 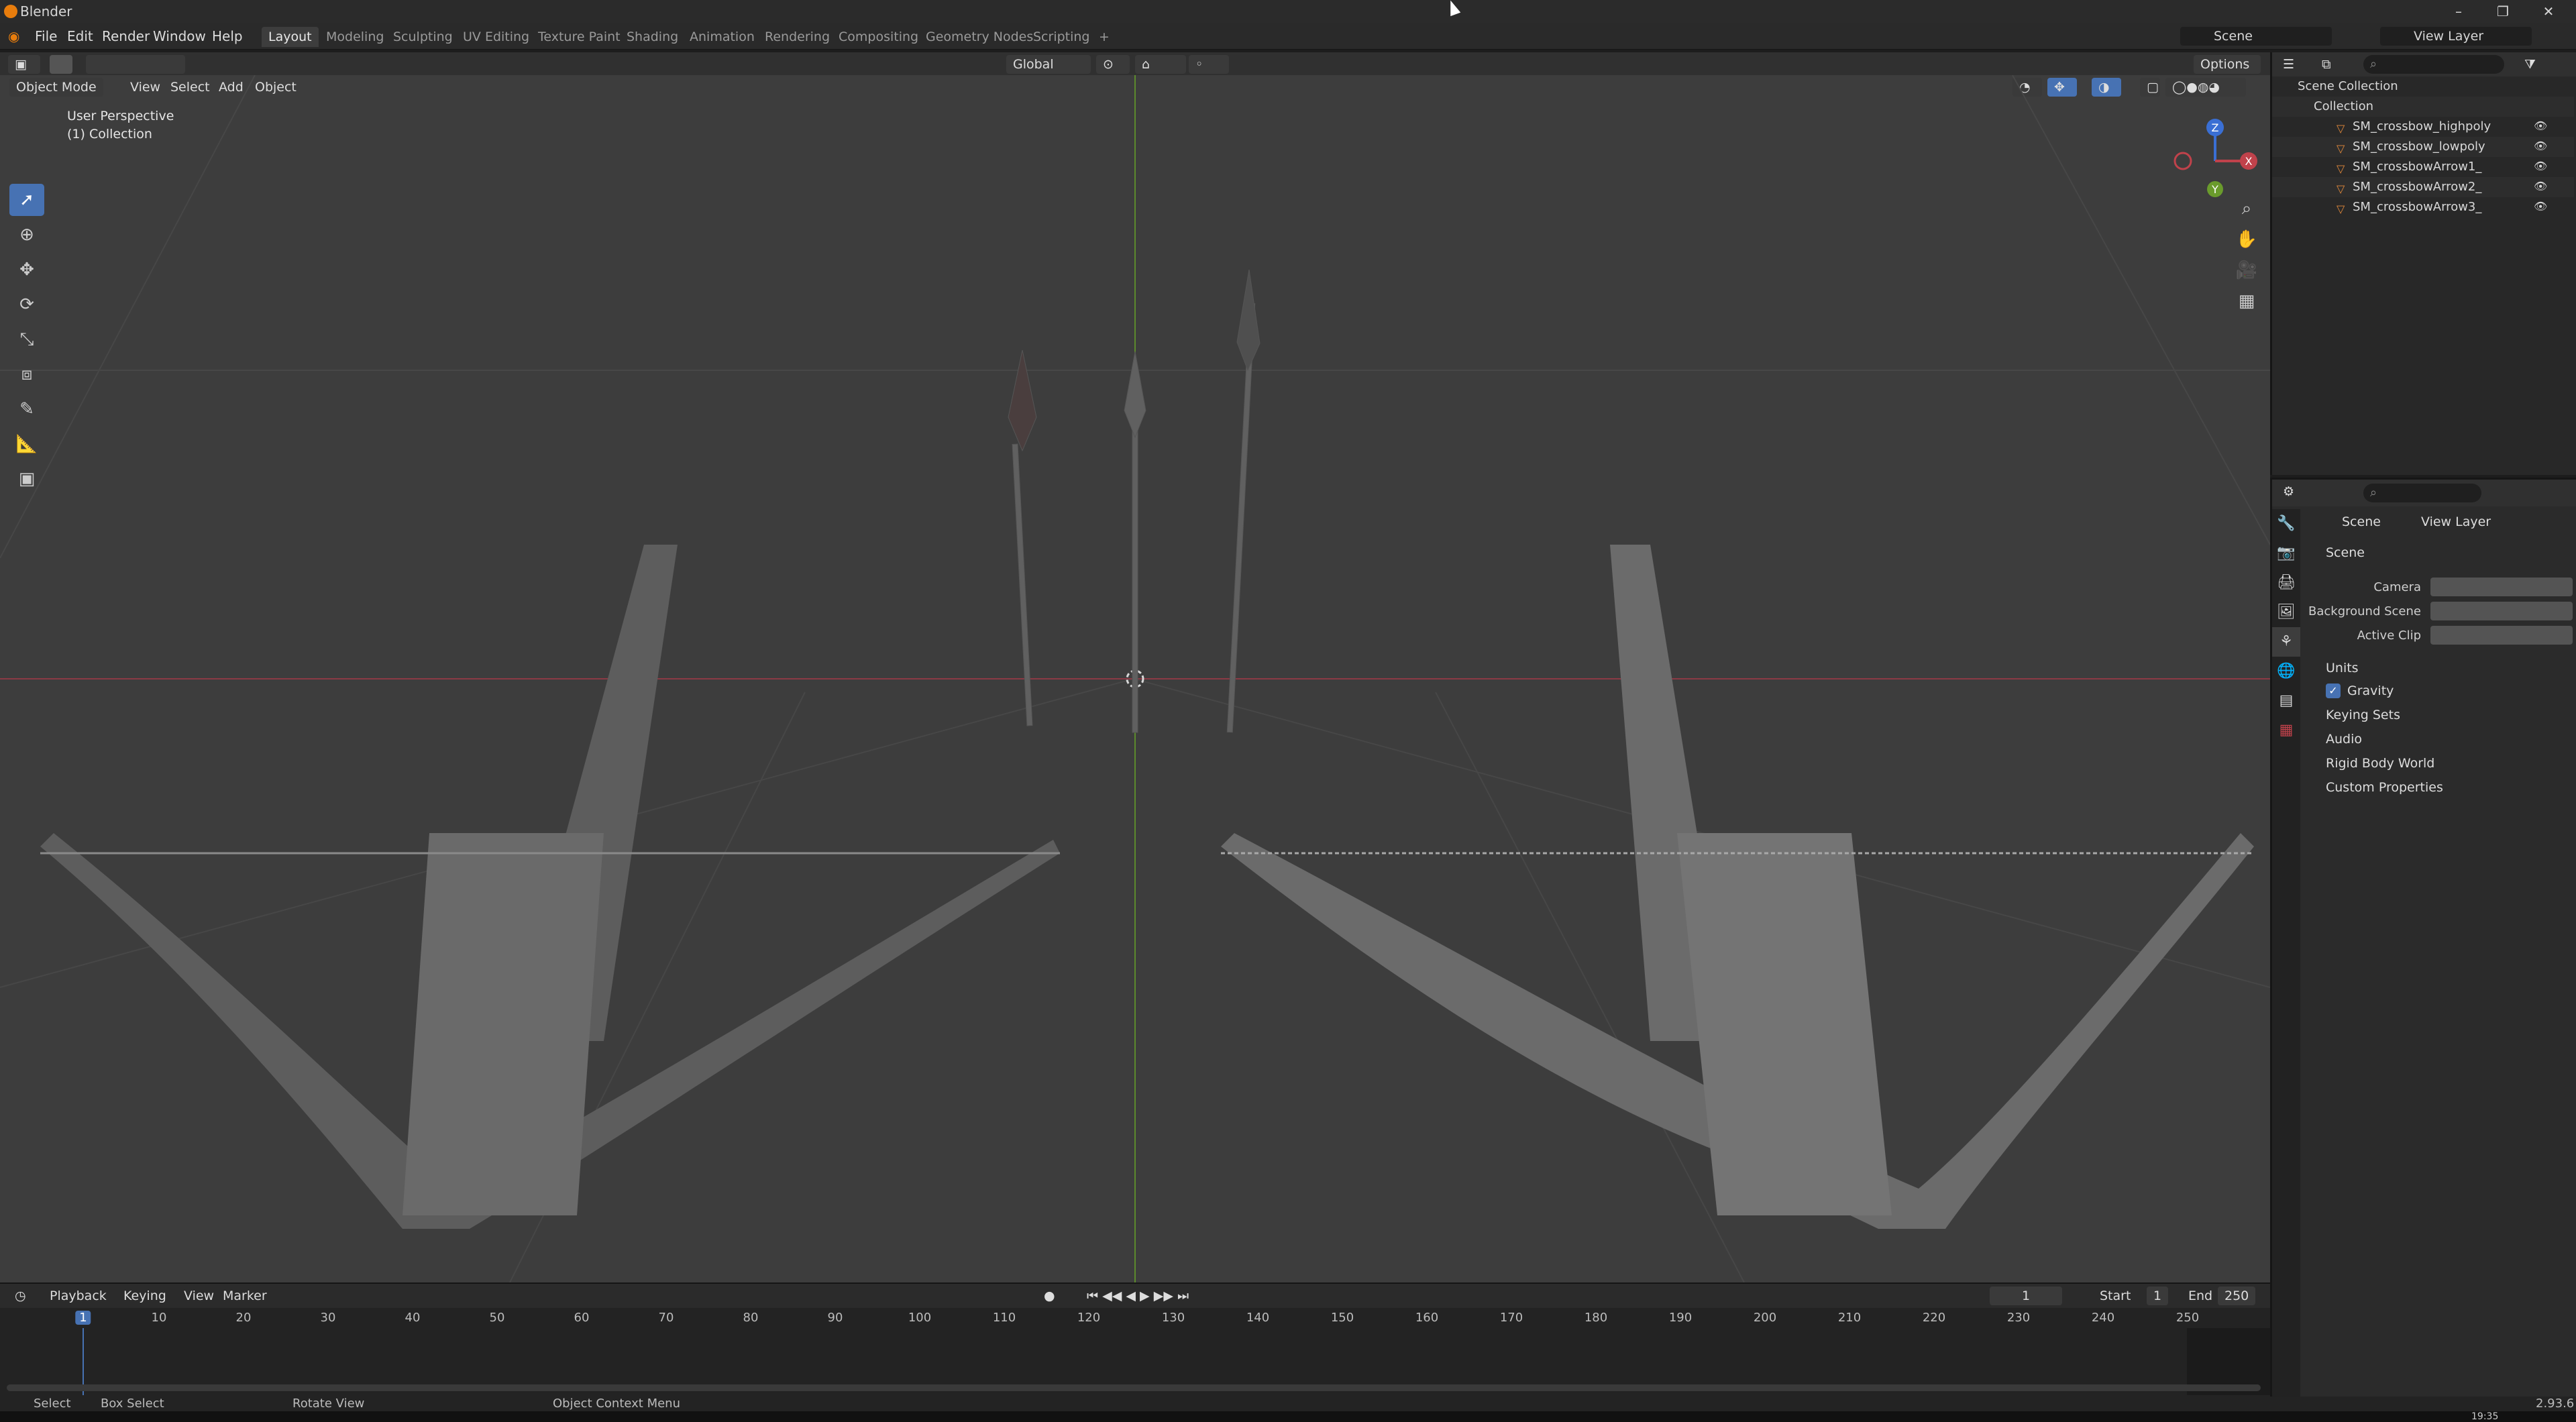 What do you see at coordinates (2423, 147) in the screenshot?
I see `outliner-object-row: SM_crossbow_lowpoly` at bounding box center [2423, 147].